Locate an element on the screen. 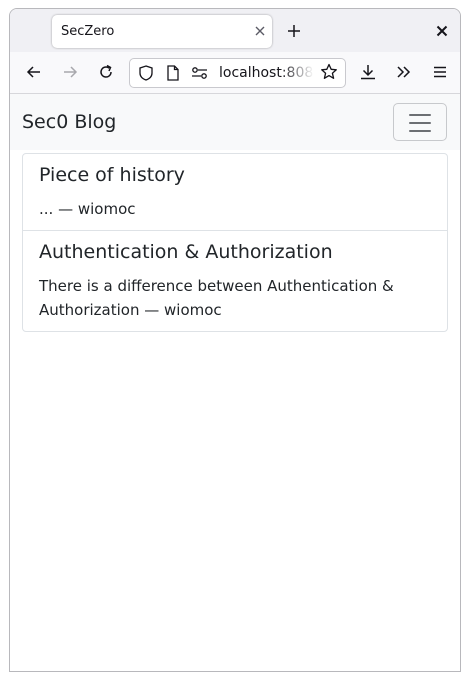 This screenshot has height=681, width=470. back-arrow-icon is located at coordinates (34, 72).